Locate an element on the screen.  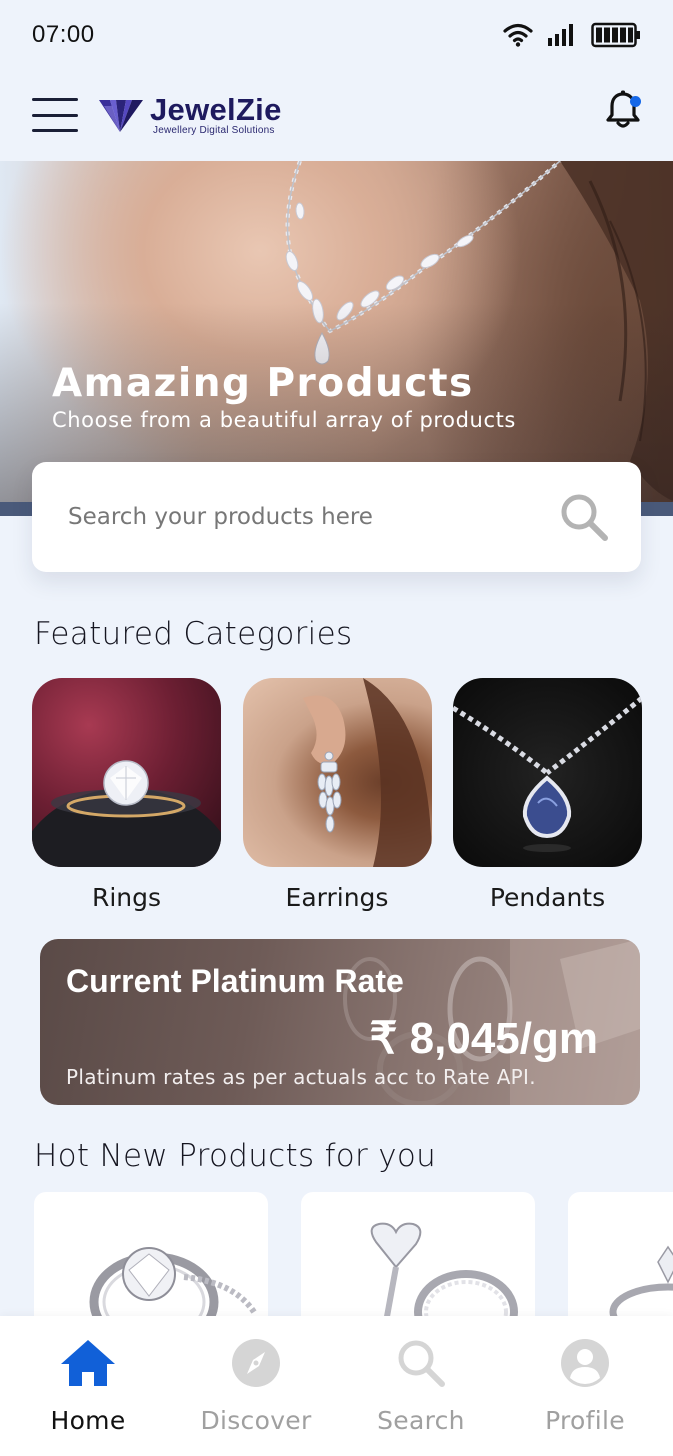
category-list: Rings Earrings Pendants is located at coordinates (337, 795).